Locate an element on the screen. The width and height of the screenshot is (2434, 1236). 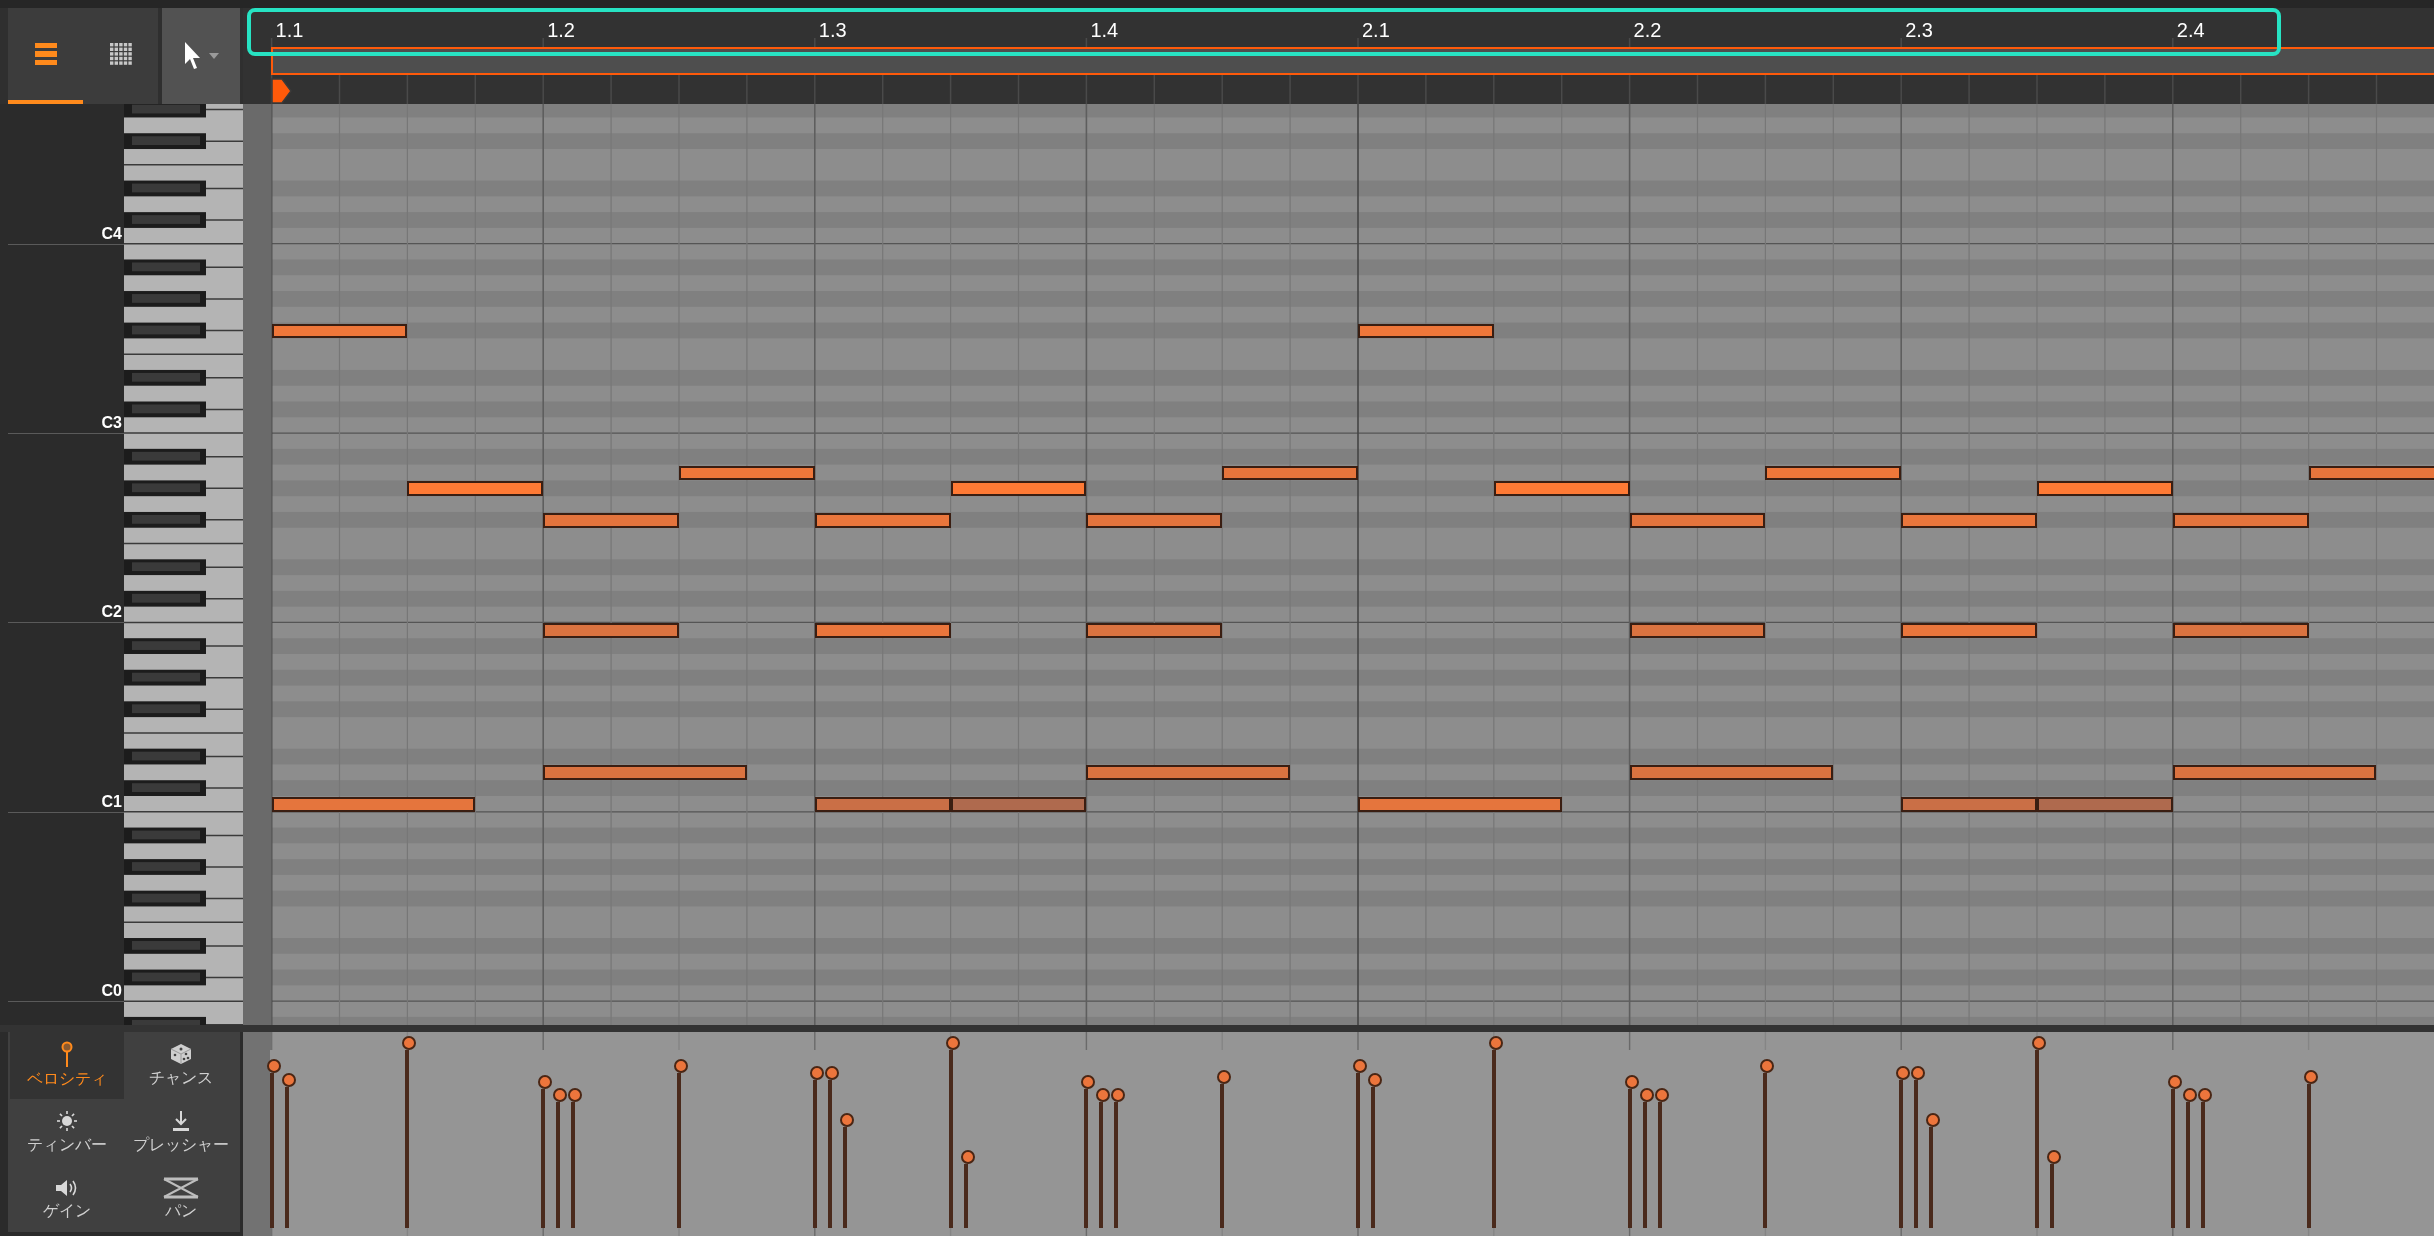
bar-beat-label: 1.1 is located at coordinates (289, 30).